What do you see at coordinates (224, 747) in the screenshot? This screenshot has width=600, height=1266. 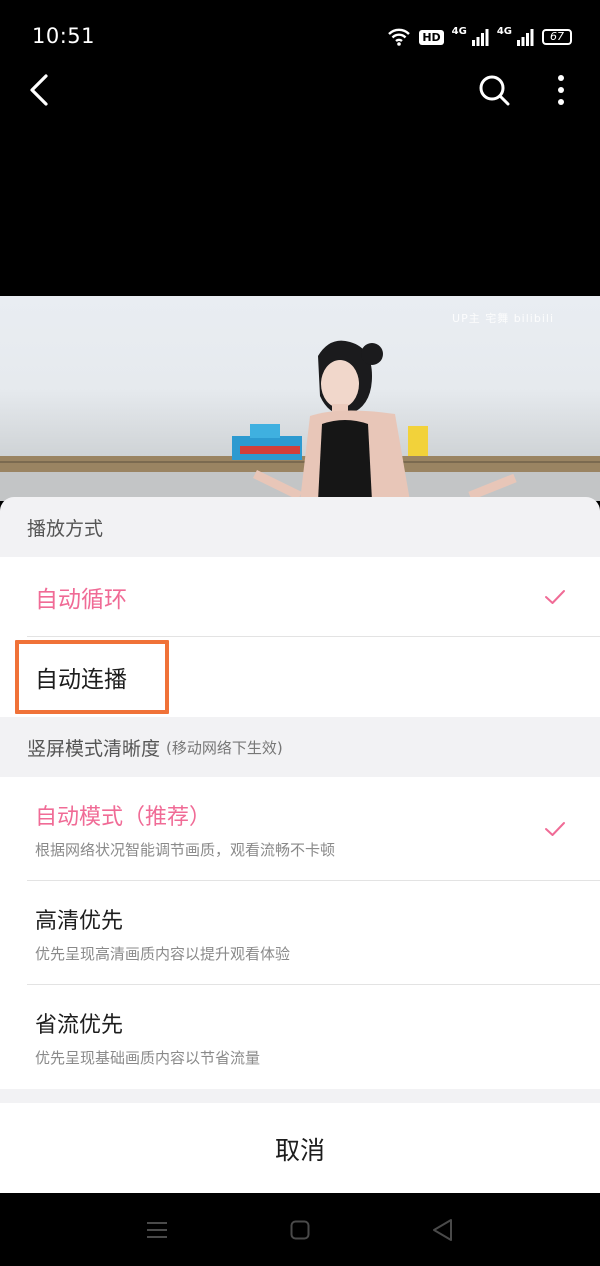 I see `quality-note: (移动网络下生效)` at bounding box center [224, 747].